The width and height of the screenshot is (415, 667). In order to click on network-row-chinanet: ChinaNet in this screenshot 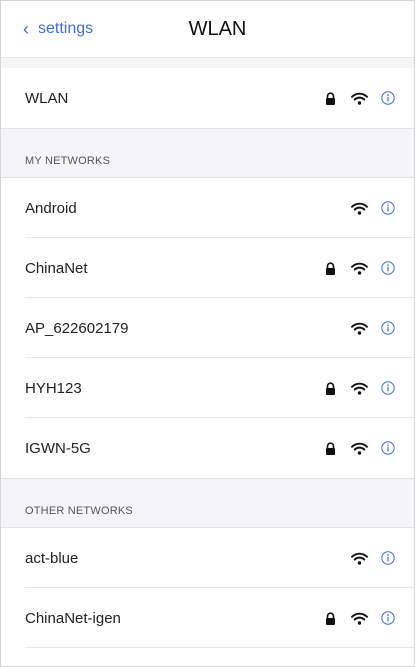, I will do `click(207, 268)`.